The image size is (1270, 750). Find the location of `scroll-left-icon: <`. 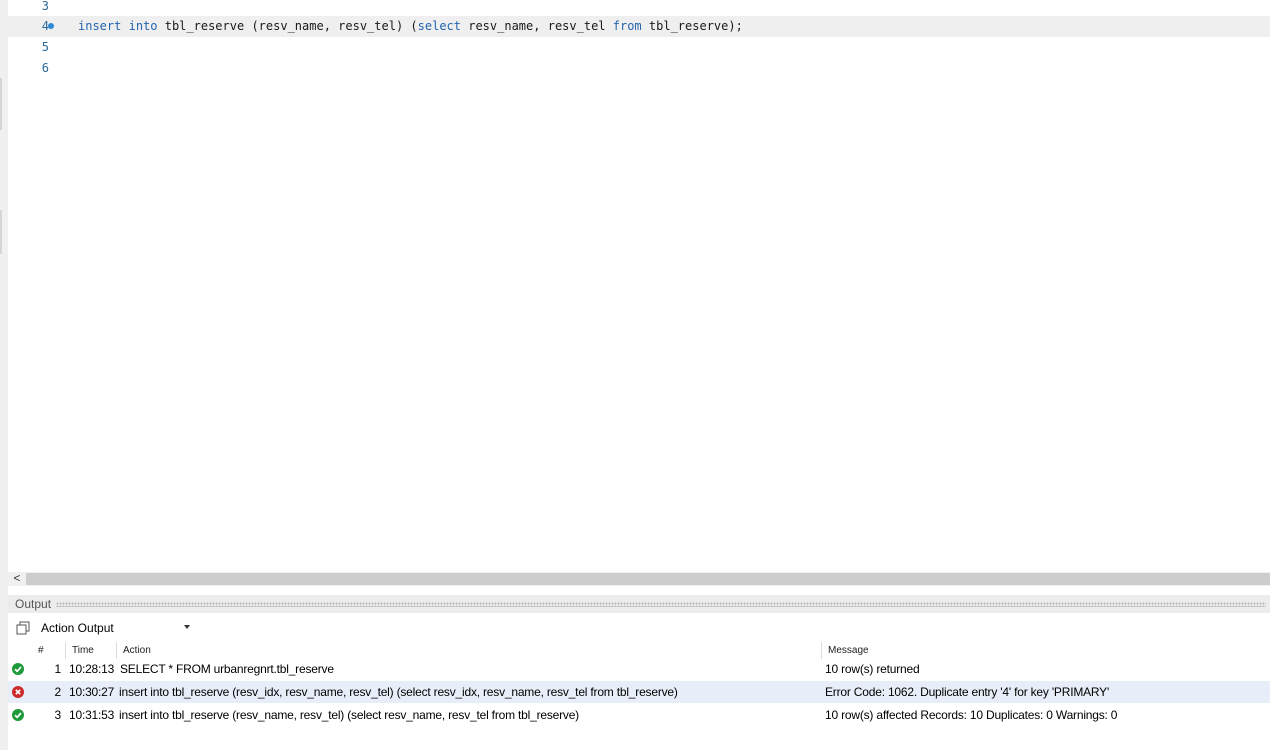

scroll-left-icon: < is located at coordinates (17, 579).